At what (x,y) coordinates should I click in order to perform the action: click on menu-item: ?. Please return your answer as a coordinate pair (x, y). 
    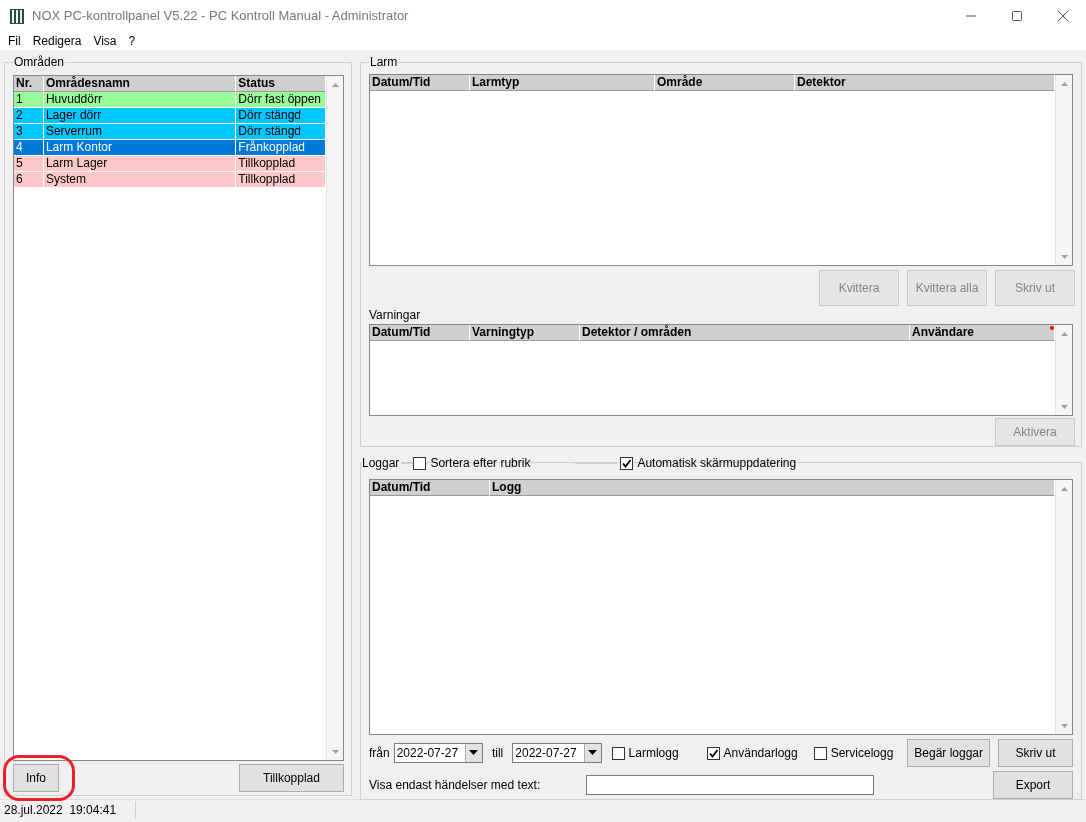
    Looking at the image, I should click on (132, 41).